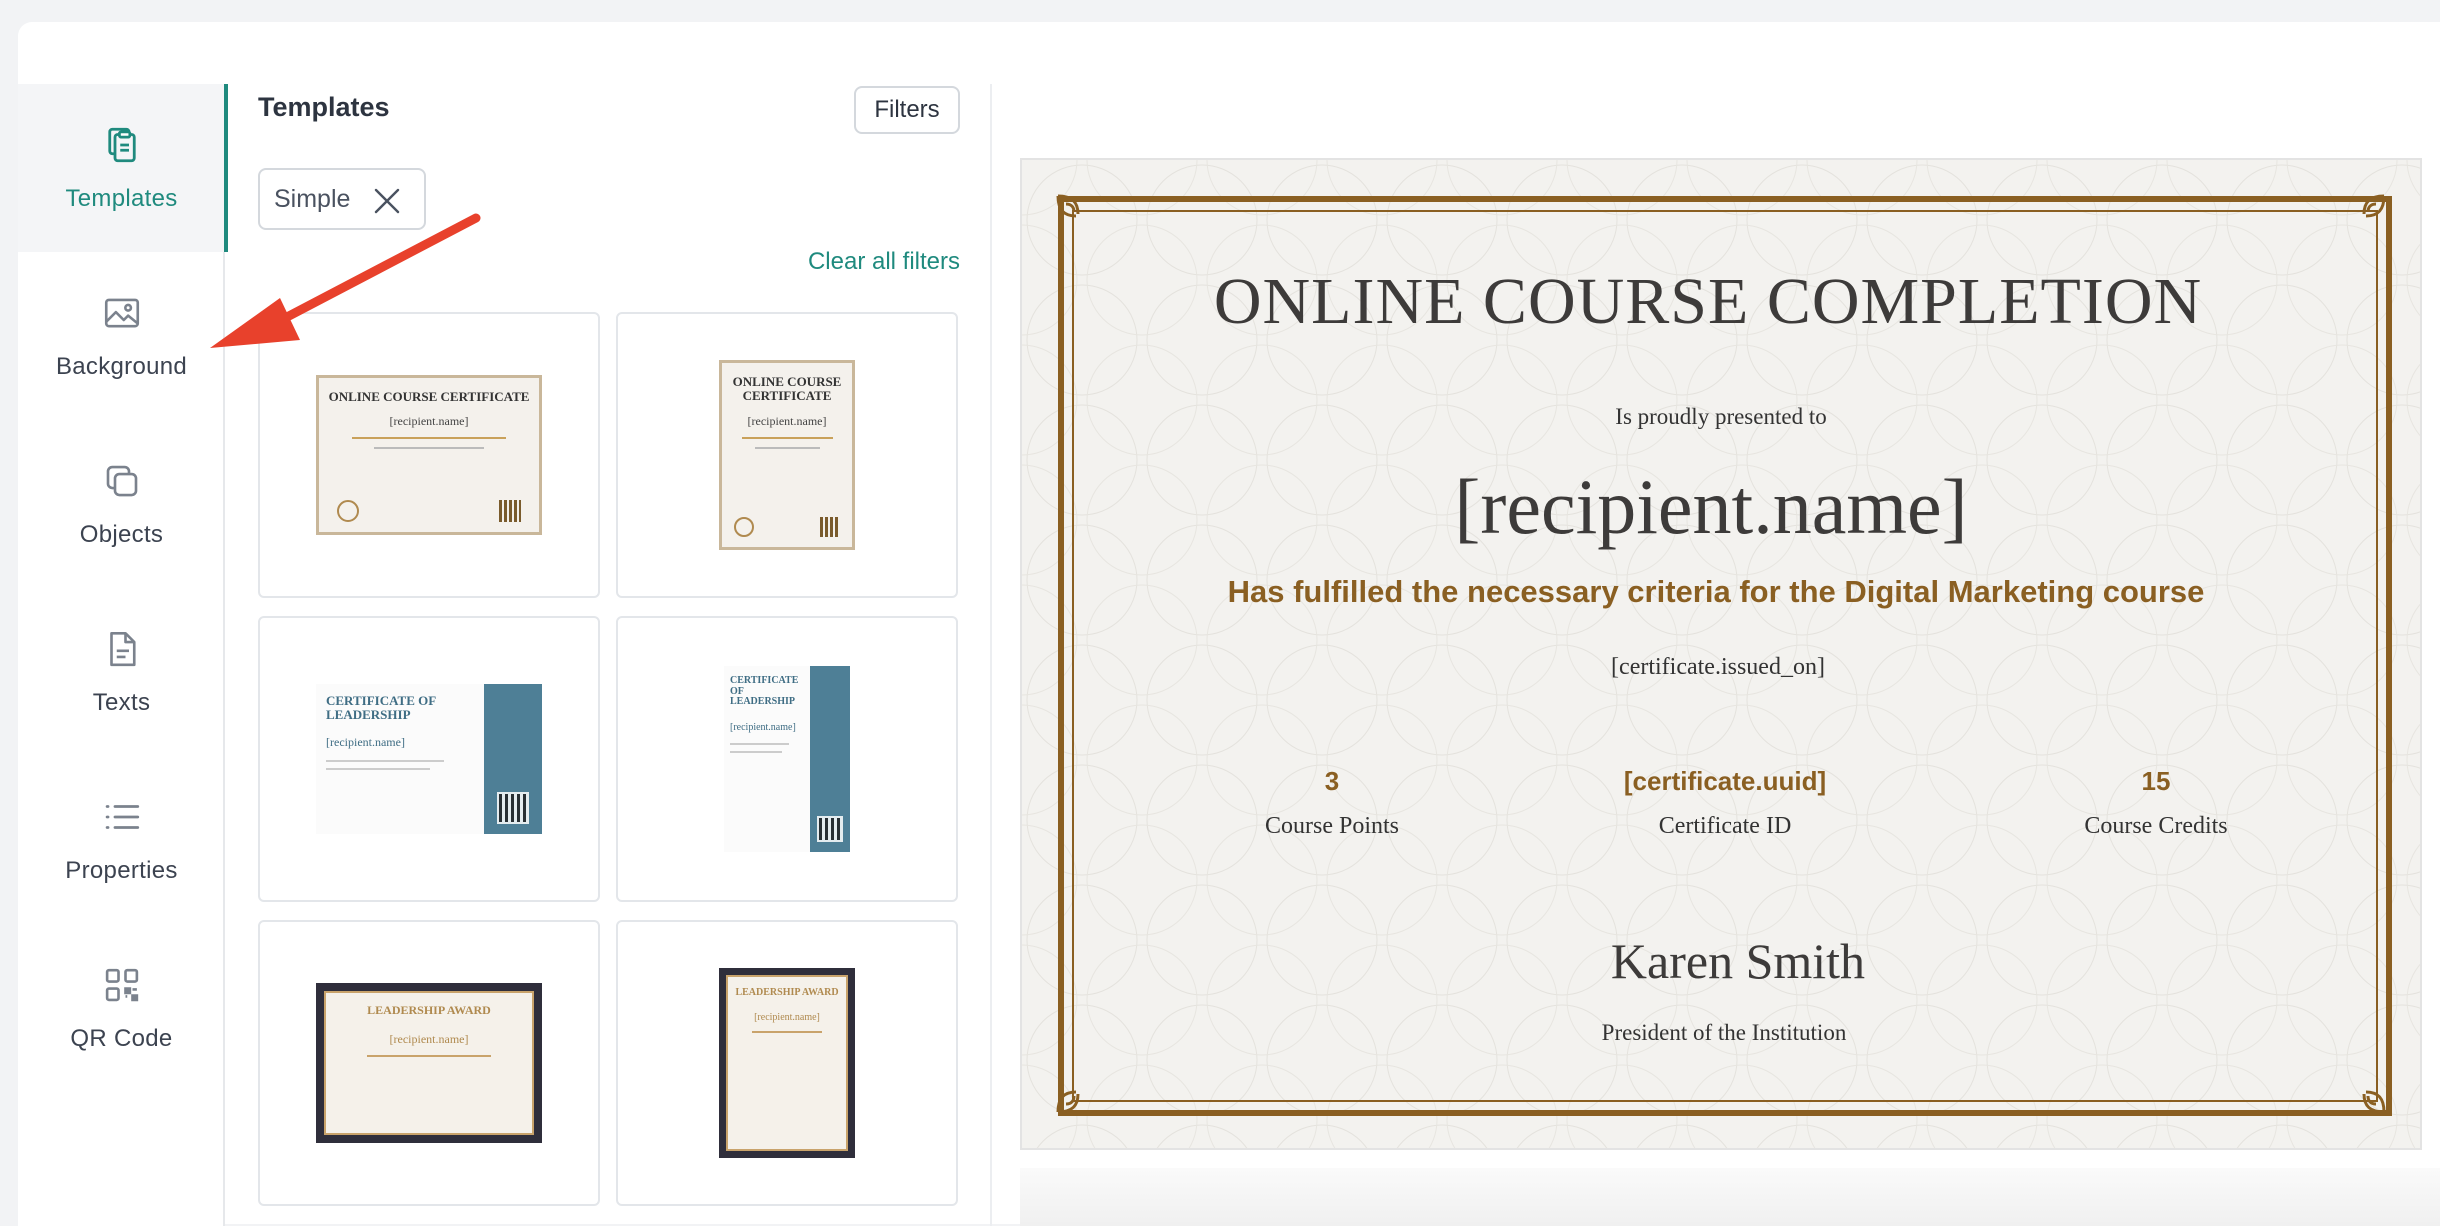 The width and height of the screenshot is (2440, 1226). What do you see at coordinates (1711, 506) in the screenshot?
I see `certificate-recipient-name: [recipient.name]` at bounding box center [1711, 506].